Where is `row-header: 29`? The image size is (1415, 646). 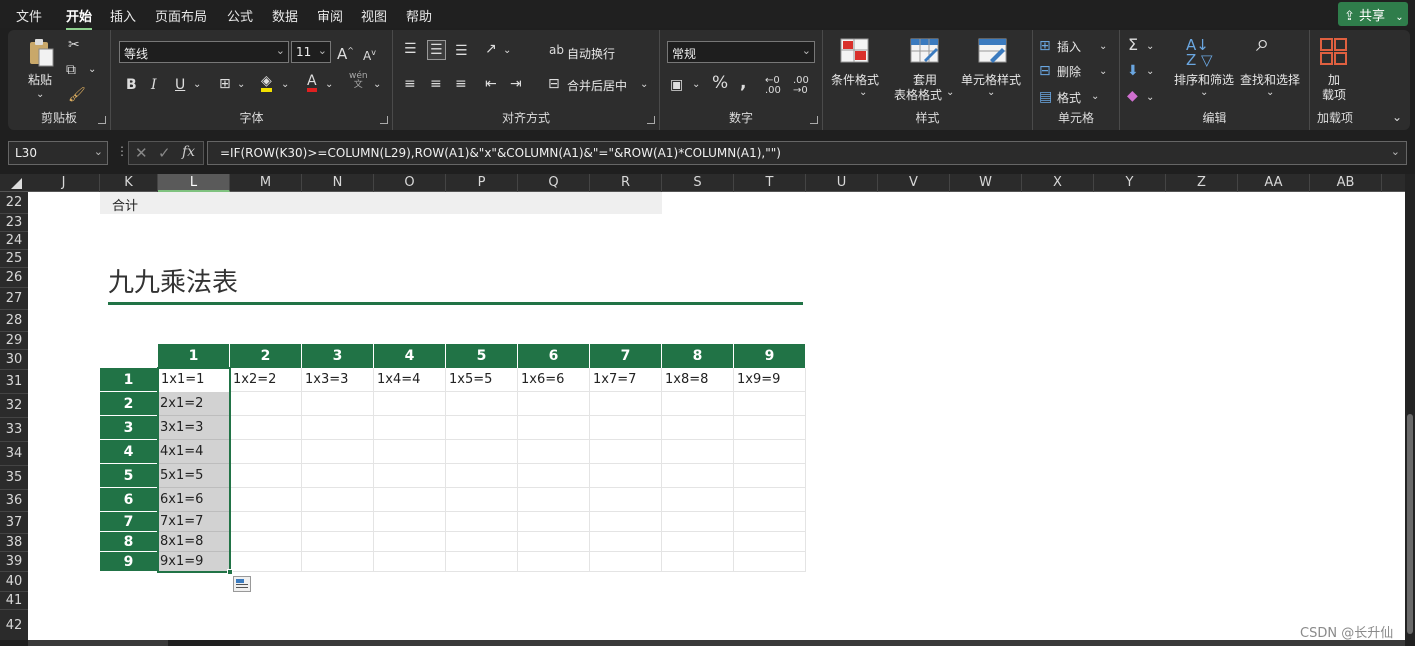
row-header: 29 is located at coordinates (14, 341).